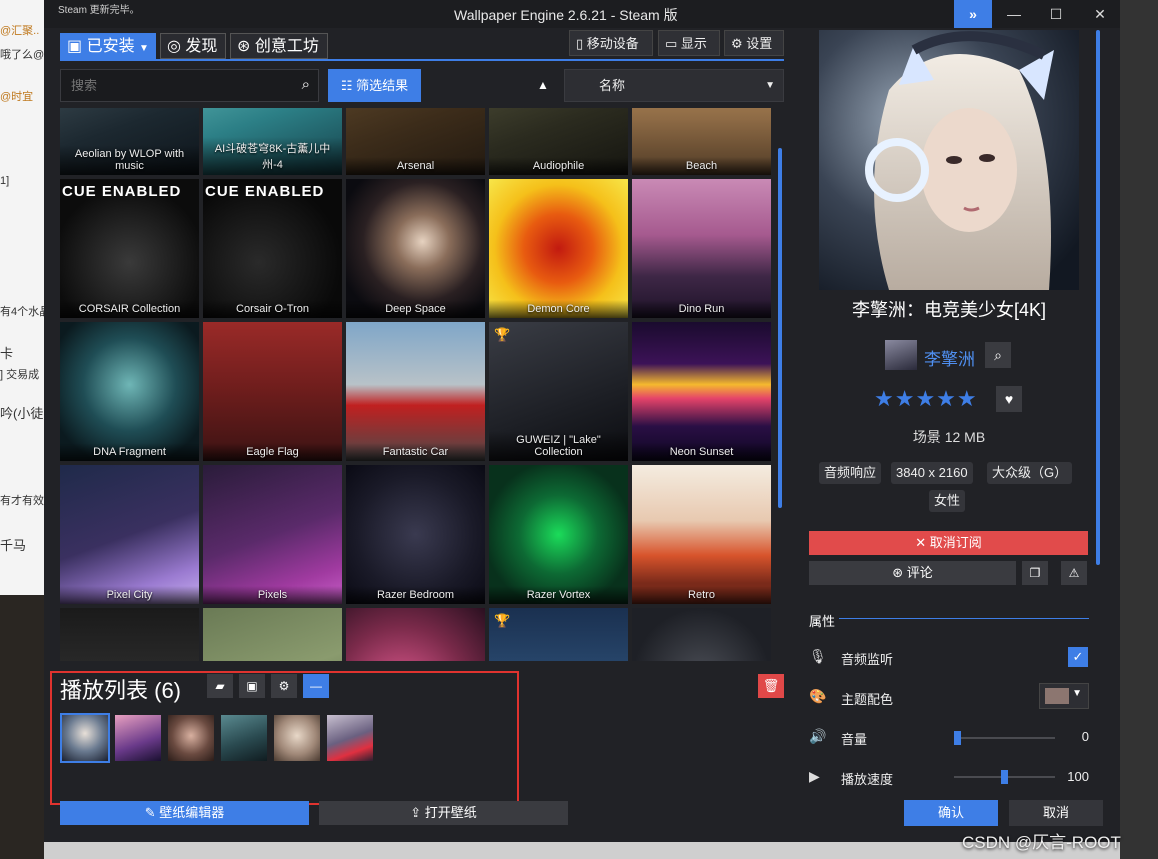 This screenshot has width=1158, height=859. What do you see at coordinates (951, 813) in the screenshot?
I see `ok-button: 确认` at bounding box center [951, 813].